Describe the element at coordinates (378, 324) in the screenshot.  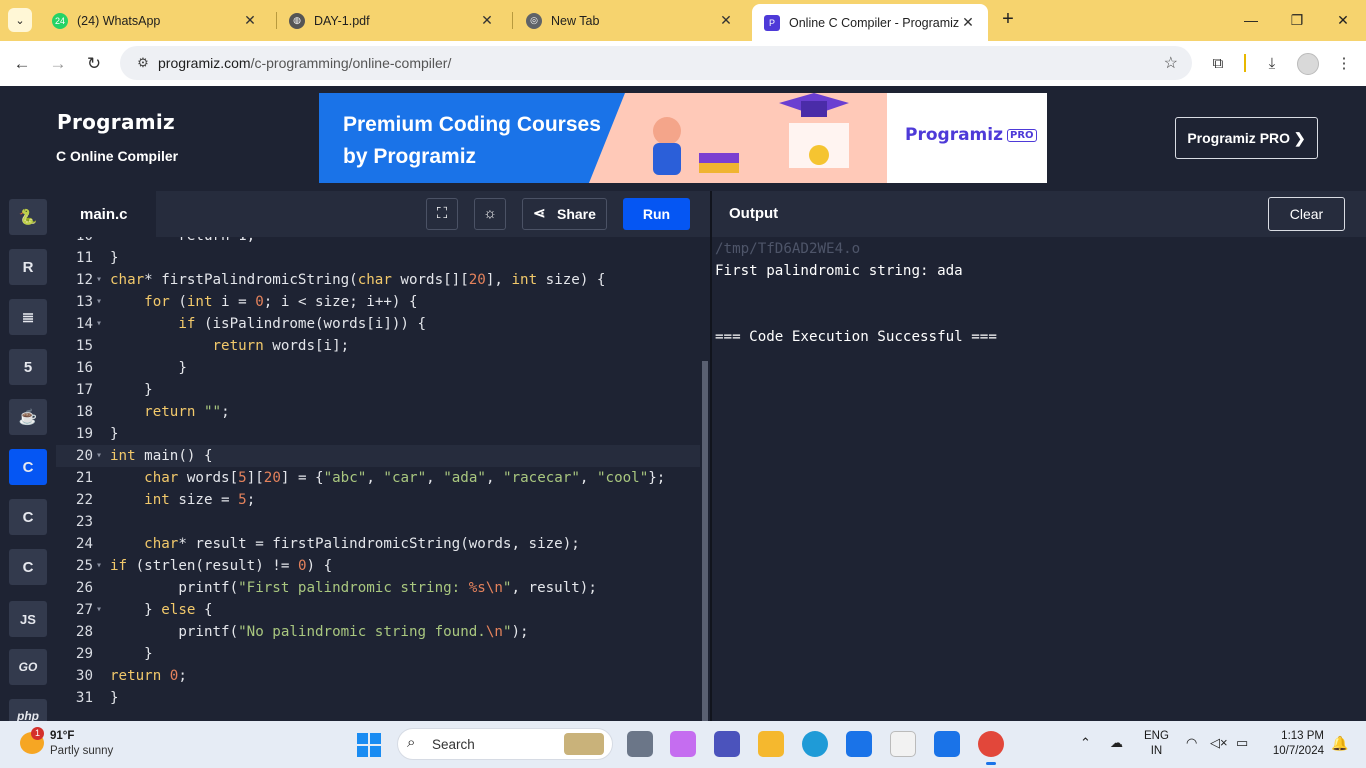
I see `code-line: 14 ▾ if (isPalindrome(words[i])) {` at that location.